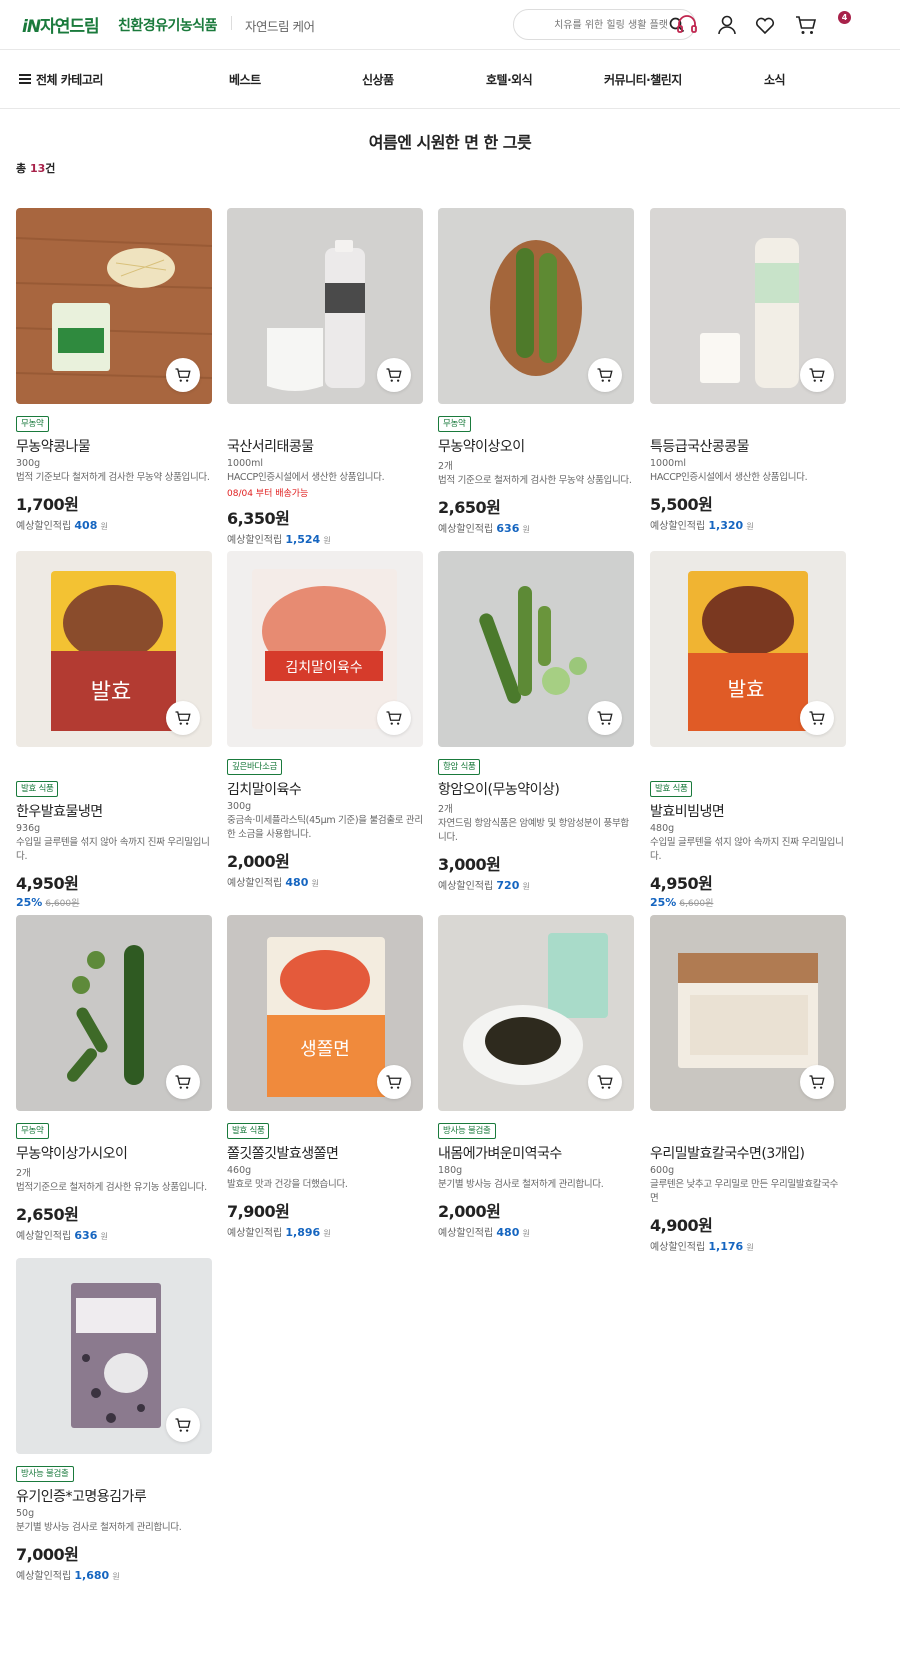 The height and width of the screenshot is (1660, 900). What do you see at coordinates (36, 168) in the screenshot?
I see `total-count: 총 13건` at bounding box center [36, 168].